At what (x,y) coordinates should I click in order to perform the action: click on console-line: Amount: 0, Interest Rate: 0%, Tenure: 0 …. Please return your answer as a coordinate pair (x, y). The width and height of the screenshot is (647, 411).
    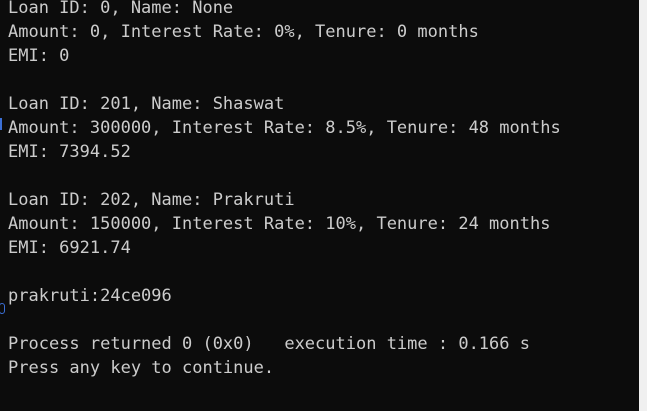
    Looking at the image, I should click on (243, 32).